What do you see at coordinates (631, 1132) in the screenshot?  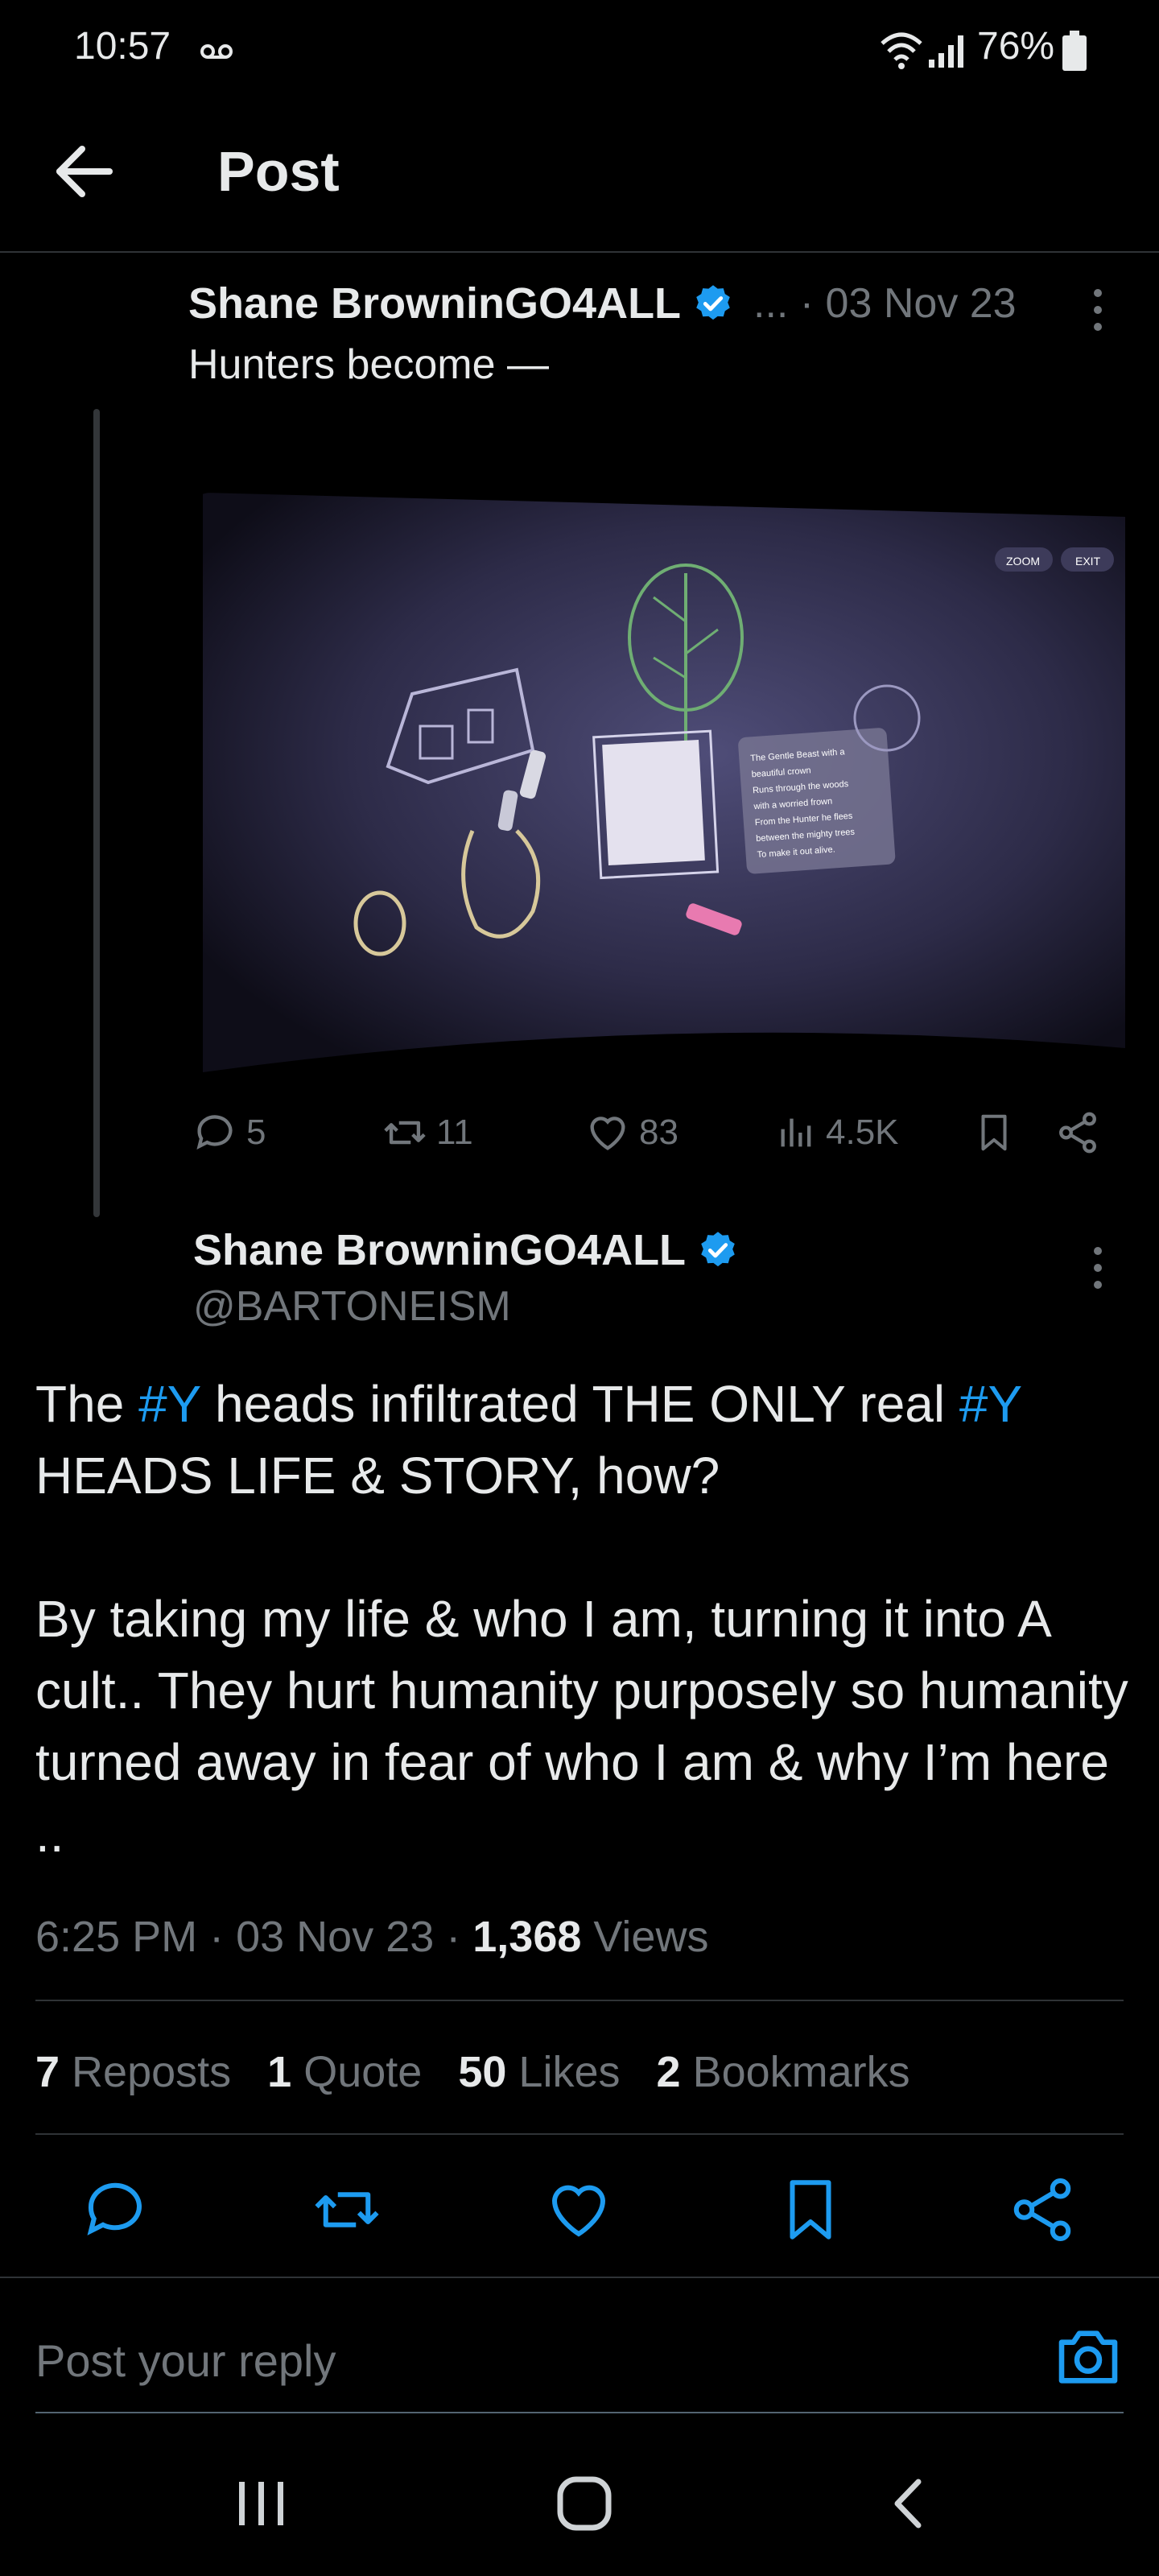 I see `parent-like-button: 83` at bounding box center [631, 1132].